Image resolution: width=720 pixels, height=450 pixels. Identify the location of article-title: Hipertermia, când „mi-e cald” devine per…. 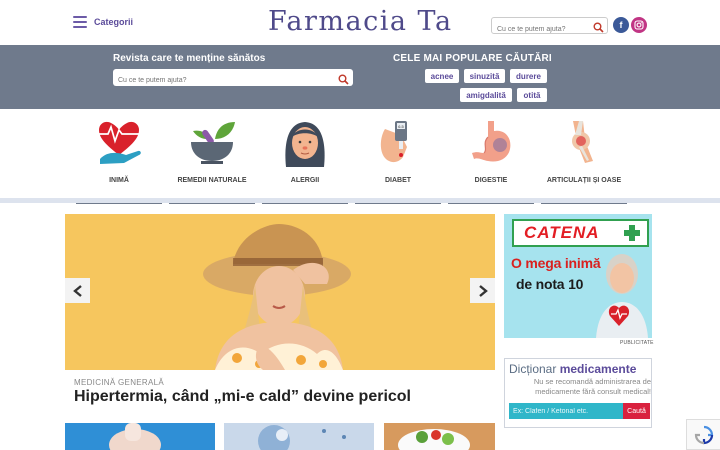
(242, 397).